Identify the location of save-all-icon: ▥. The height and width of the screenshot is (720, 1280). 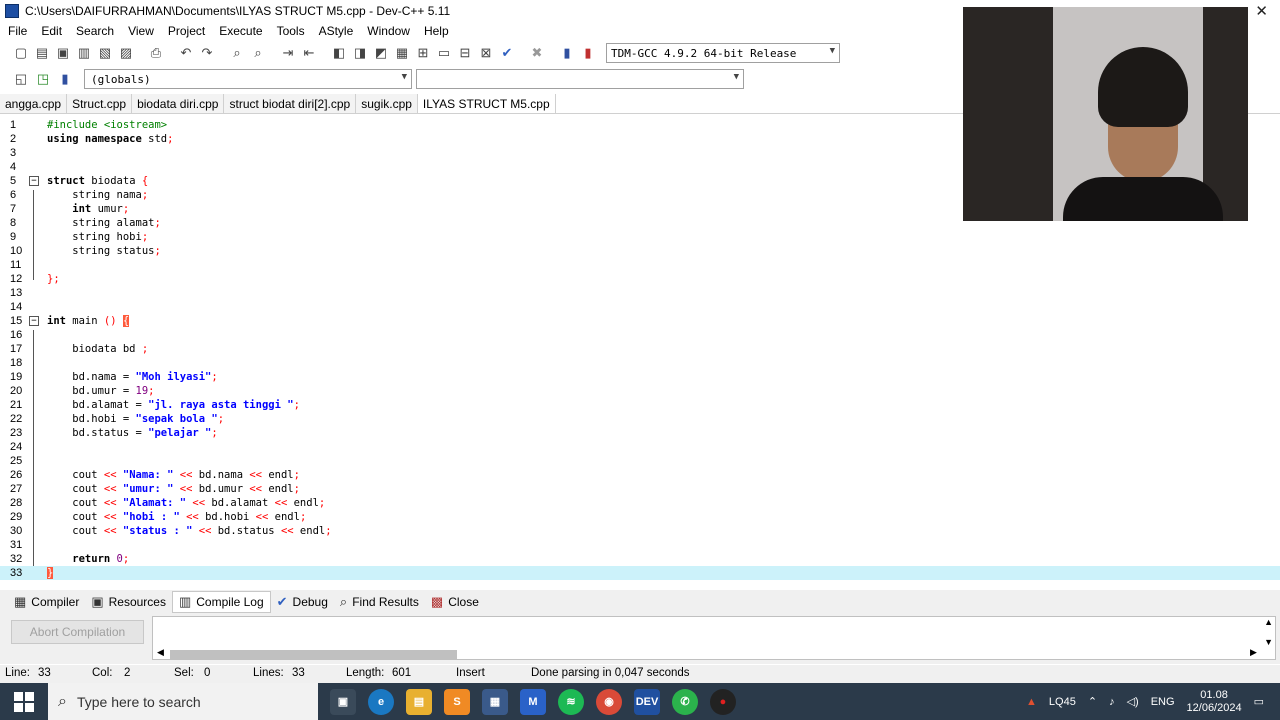
(84, 53).